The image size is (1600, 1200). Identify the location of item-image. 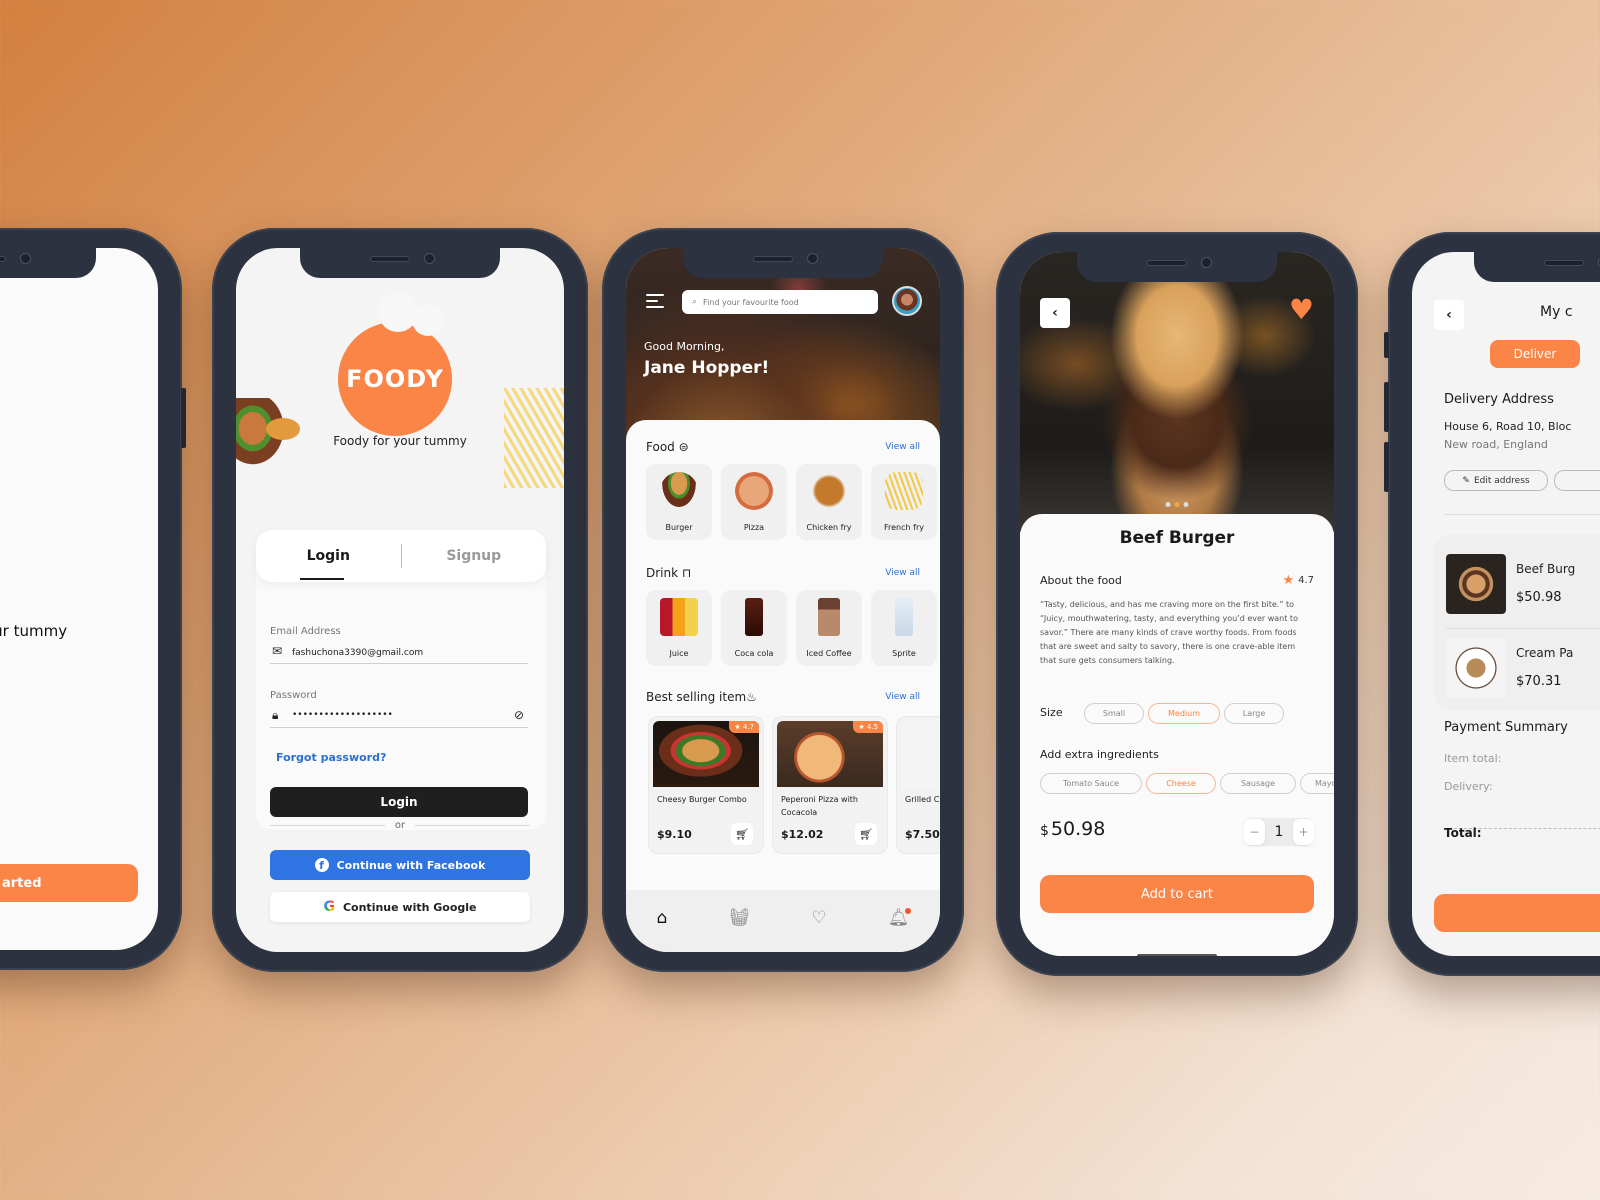
(920, 754).